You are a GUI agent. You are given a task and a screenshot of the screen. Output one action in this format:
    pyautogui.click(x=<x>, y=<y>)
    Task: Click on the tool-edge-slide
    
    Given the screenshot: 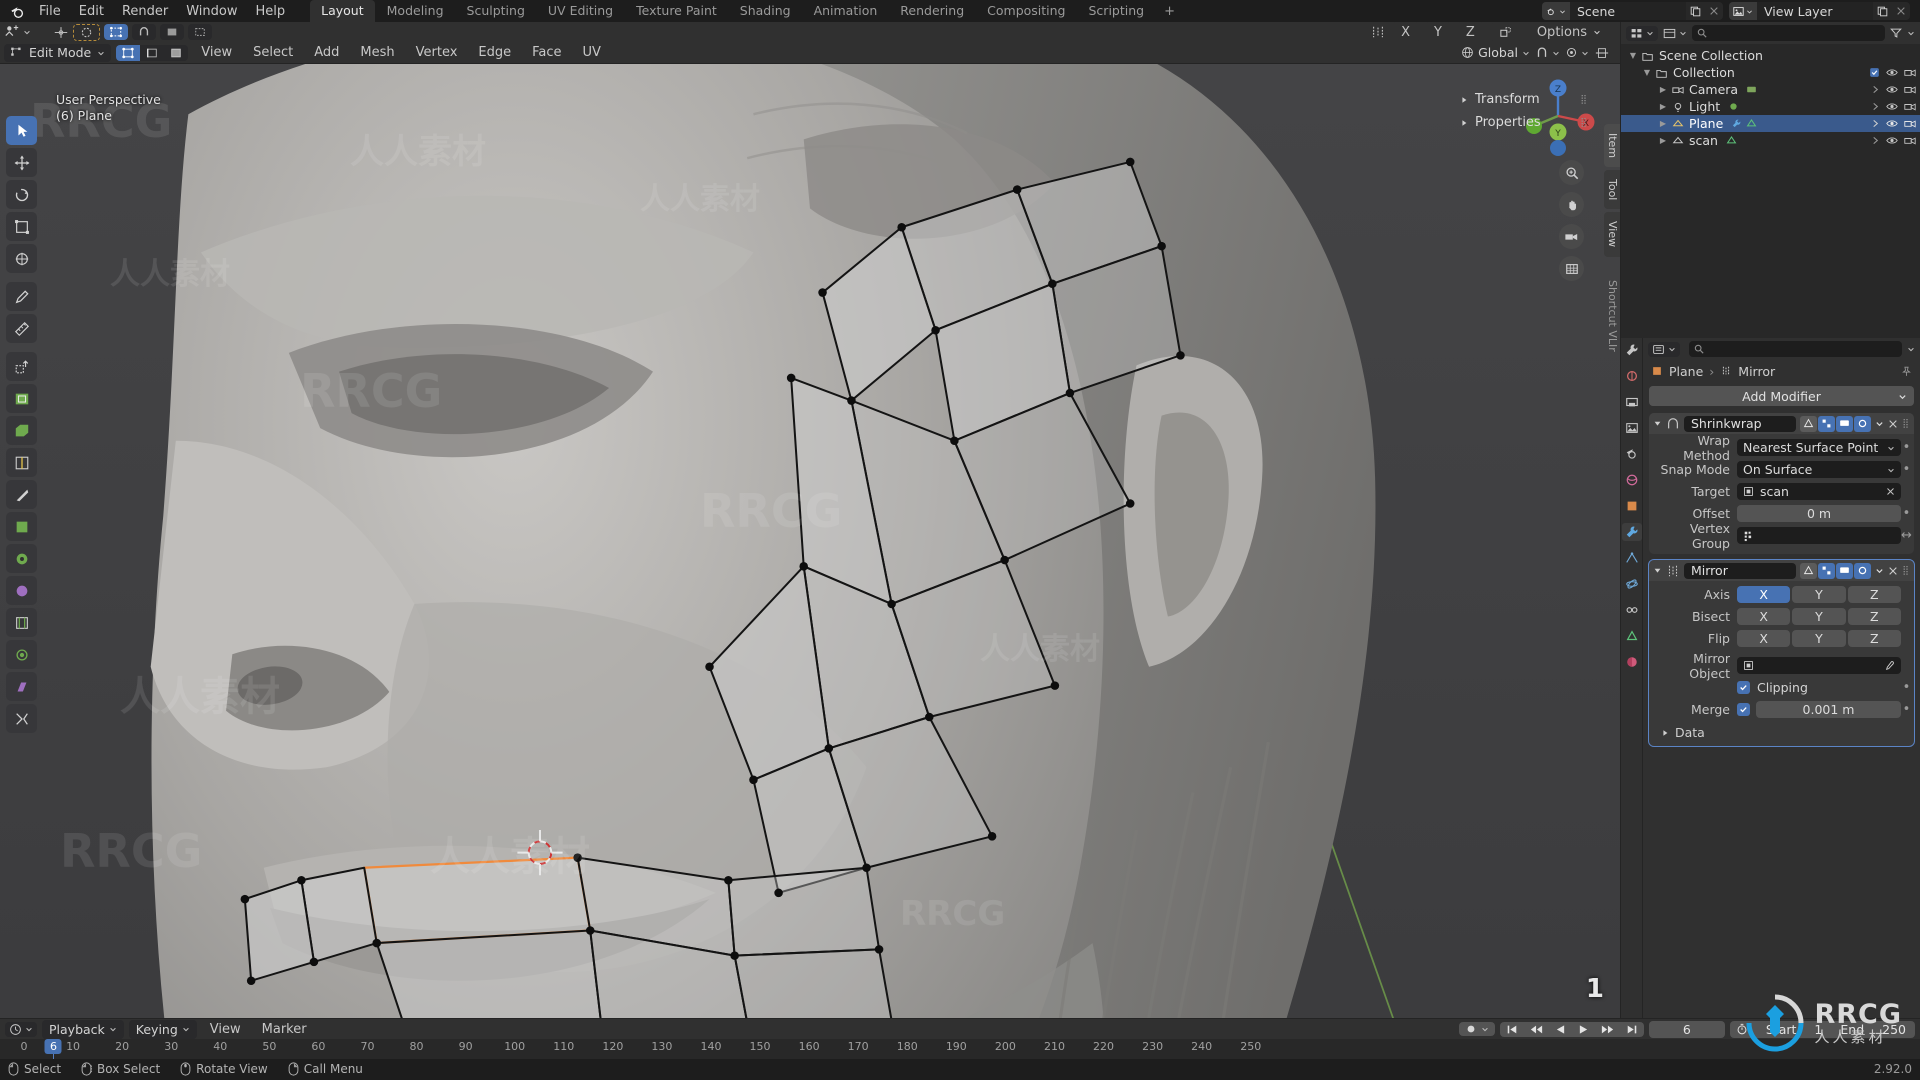 What is the action you would take?
    pyautogui.click(x=21, y=622)
    